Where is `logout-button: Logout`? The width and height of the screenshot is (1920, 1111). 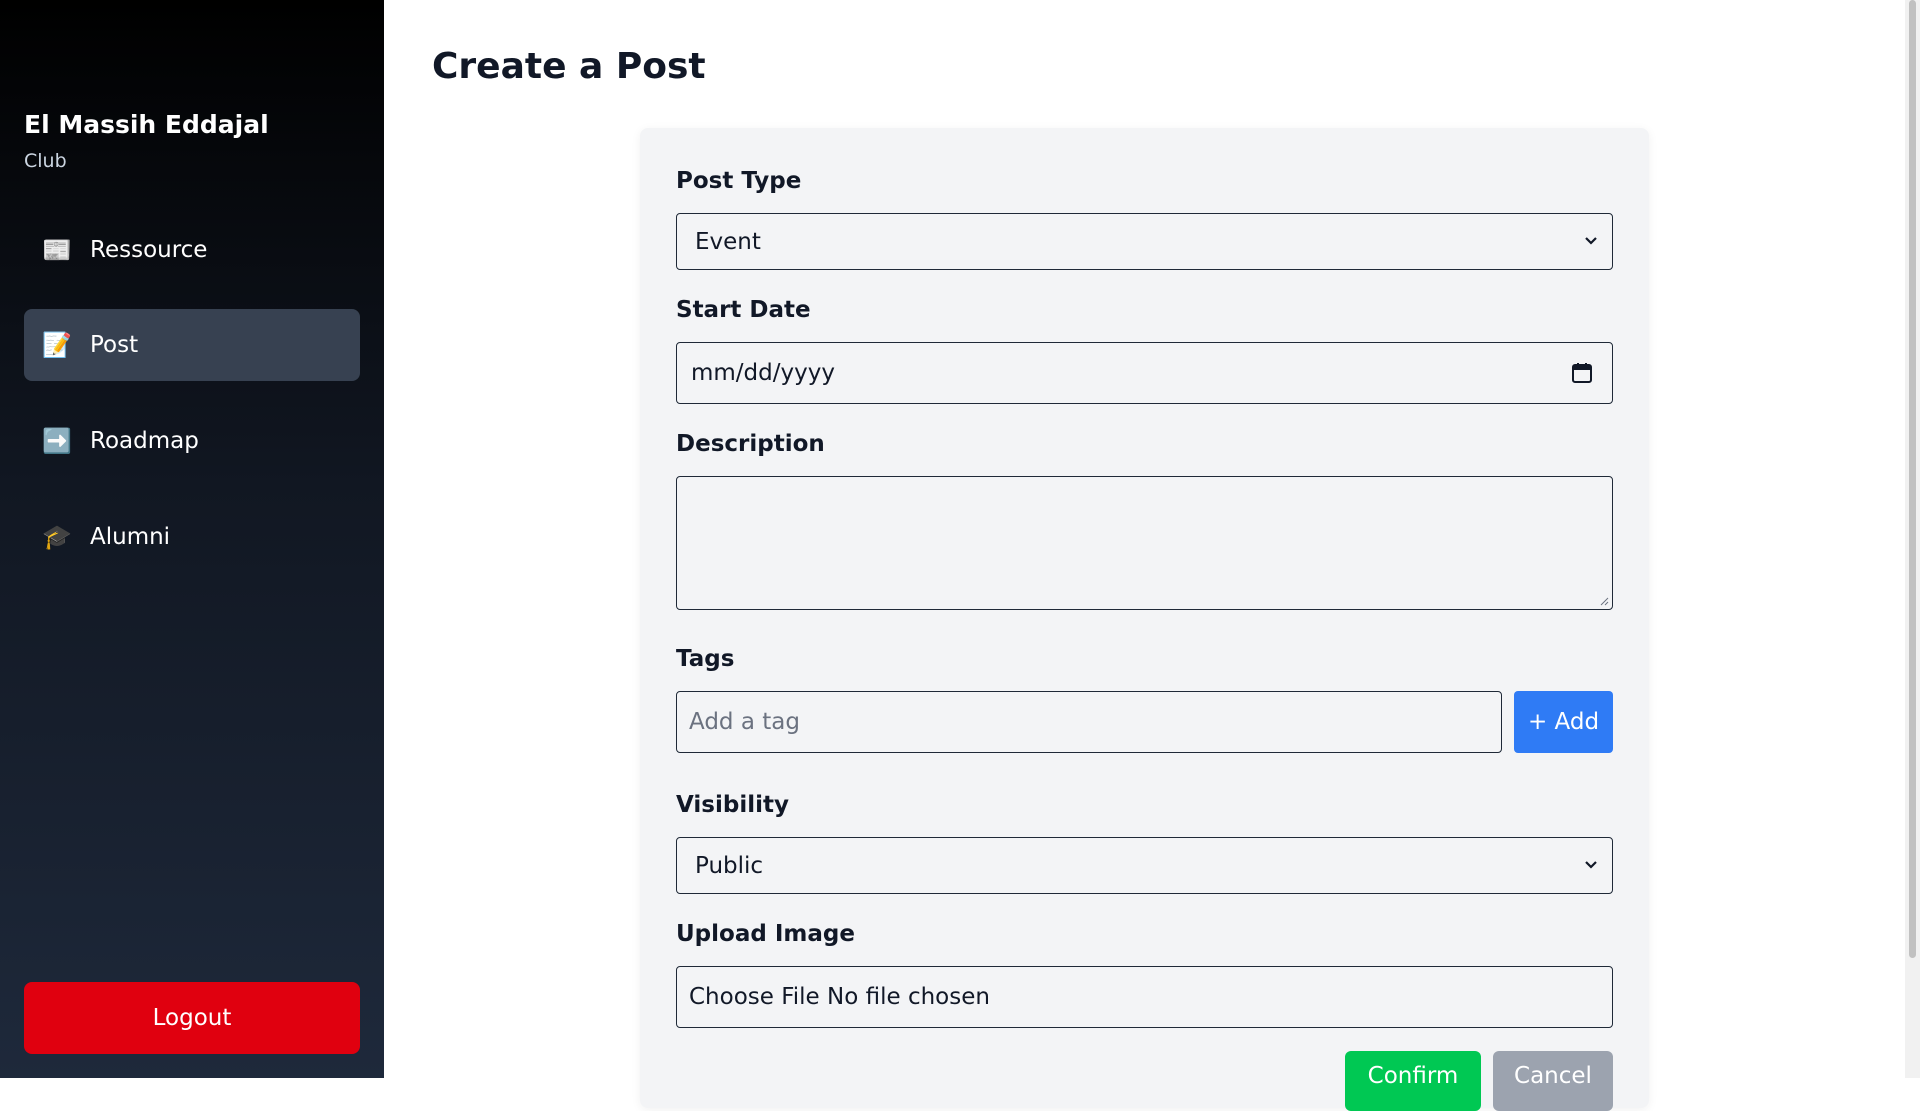
logout-button: Logout is located at coordinates (192, 1018).